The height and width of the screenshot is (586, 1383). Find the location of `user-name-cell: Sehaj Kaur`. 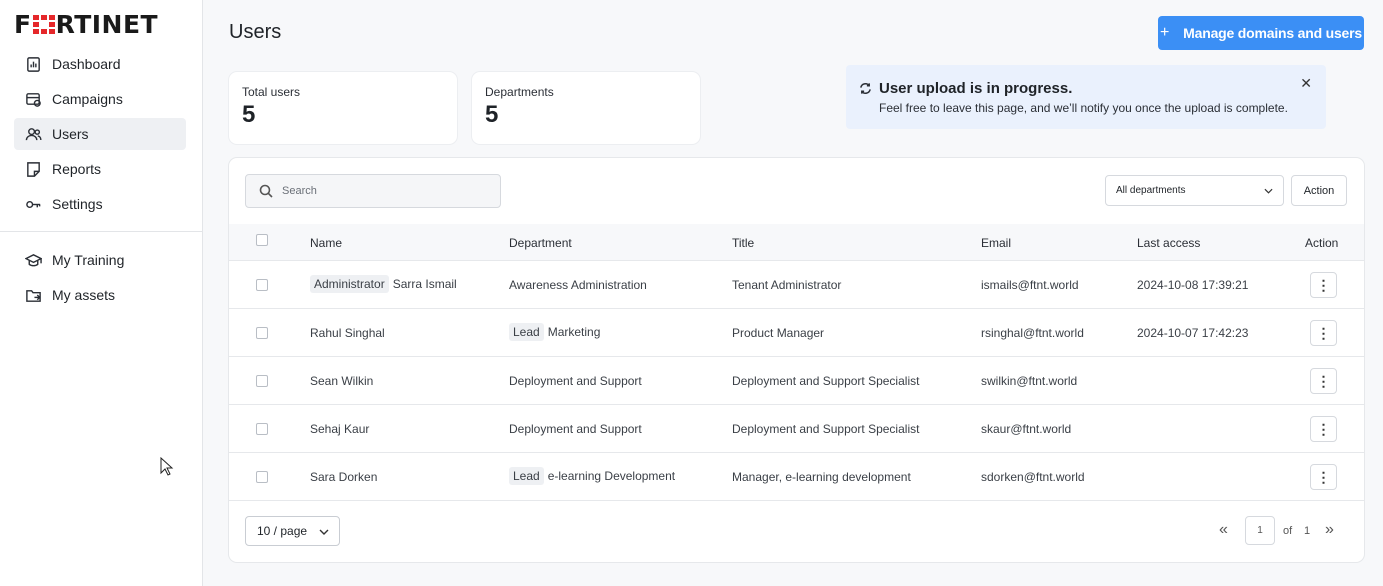

user-name-cell: Sehaj Kaur is located at coordinates (339, 429).